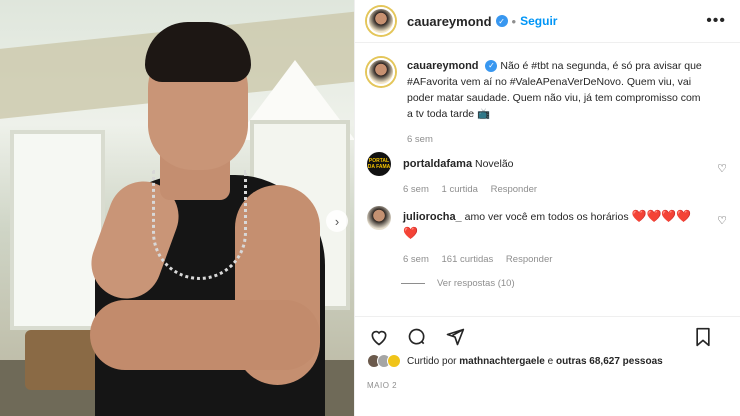 Image resolution: width=740 pixels, height=416 pixels. Describe the element at coordinates (379, 337) in the screenshot. I see `heart-icon` at that location.